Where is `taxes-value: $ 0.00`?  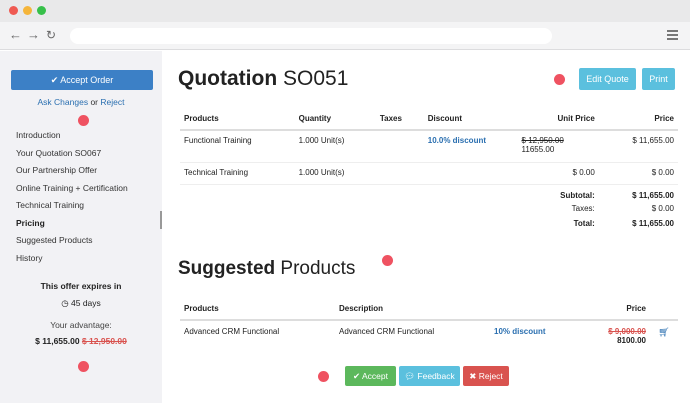 taxes-value: $ 0.00 is located at coordinates (662, 208).